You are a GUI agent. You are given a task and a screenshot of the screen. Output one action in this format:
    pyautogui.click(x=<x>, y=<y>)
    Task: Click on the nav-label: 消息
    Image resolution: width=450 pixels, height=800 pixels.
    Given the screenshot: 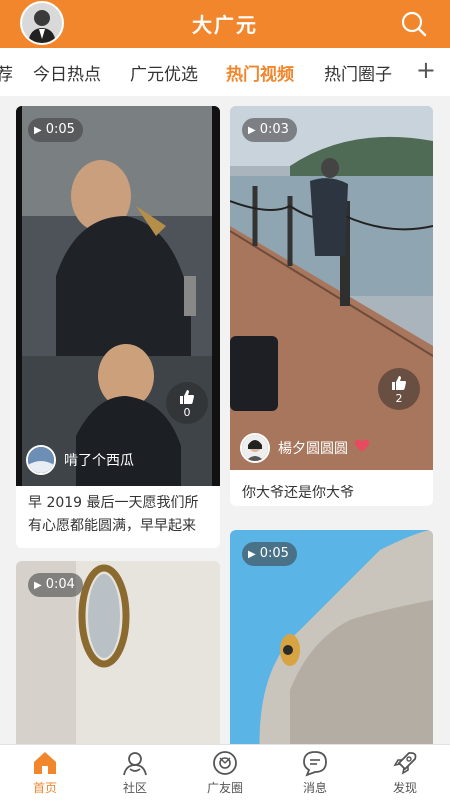 What is the action you would take?
    pyautogui.click(x=314, y=788)
    